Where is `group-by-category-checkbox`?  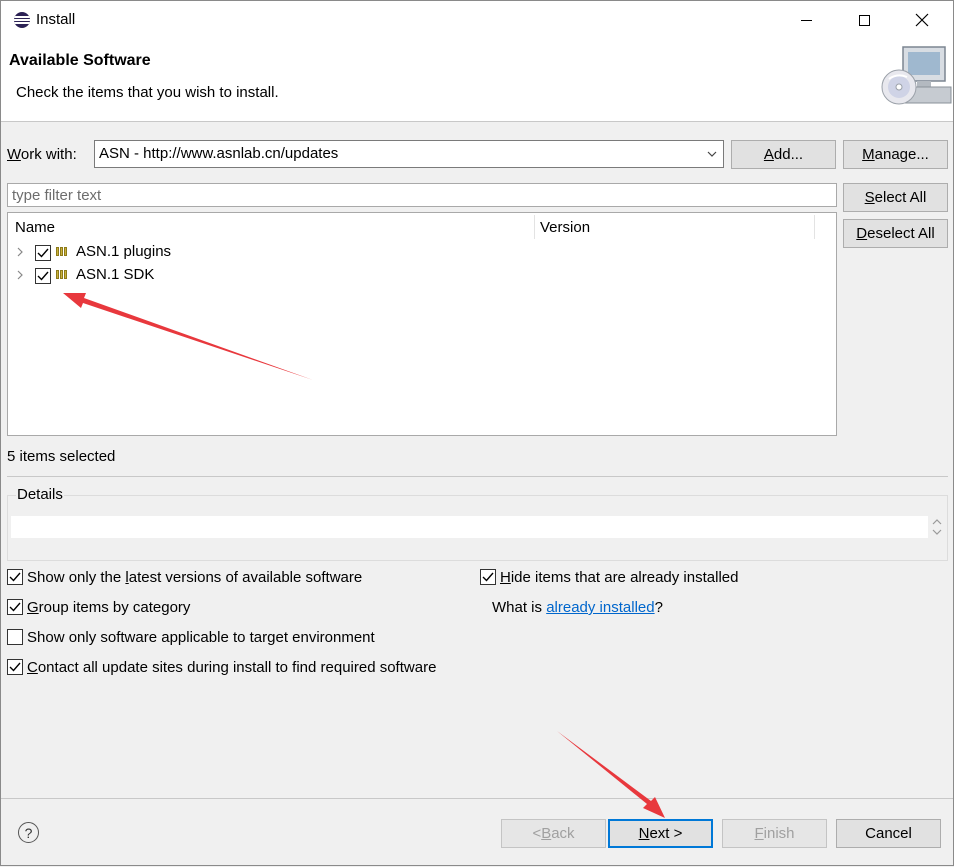 group-by-category-checkbox is located at coordinates (15, 607).